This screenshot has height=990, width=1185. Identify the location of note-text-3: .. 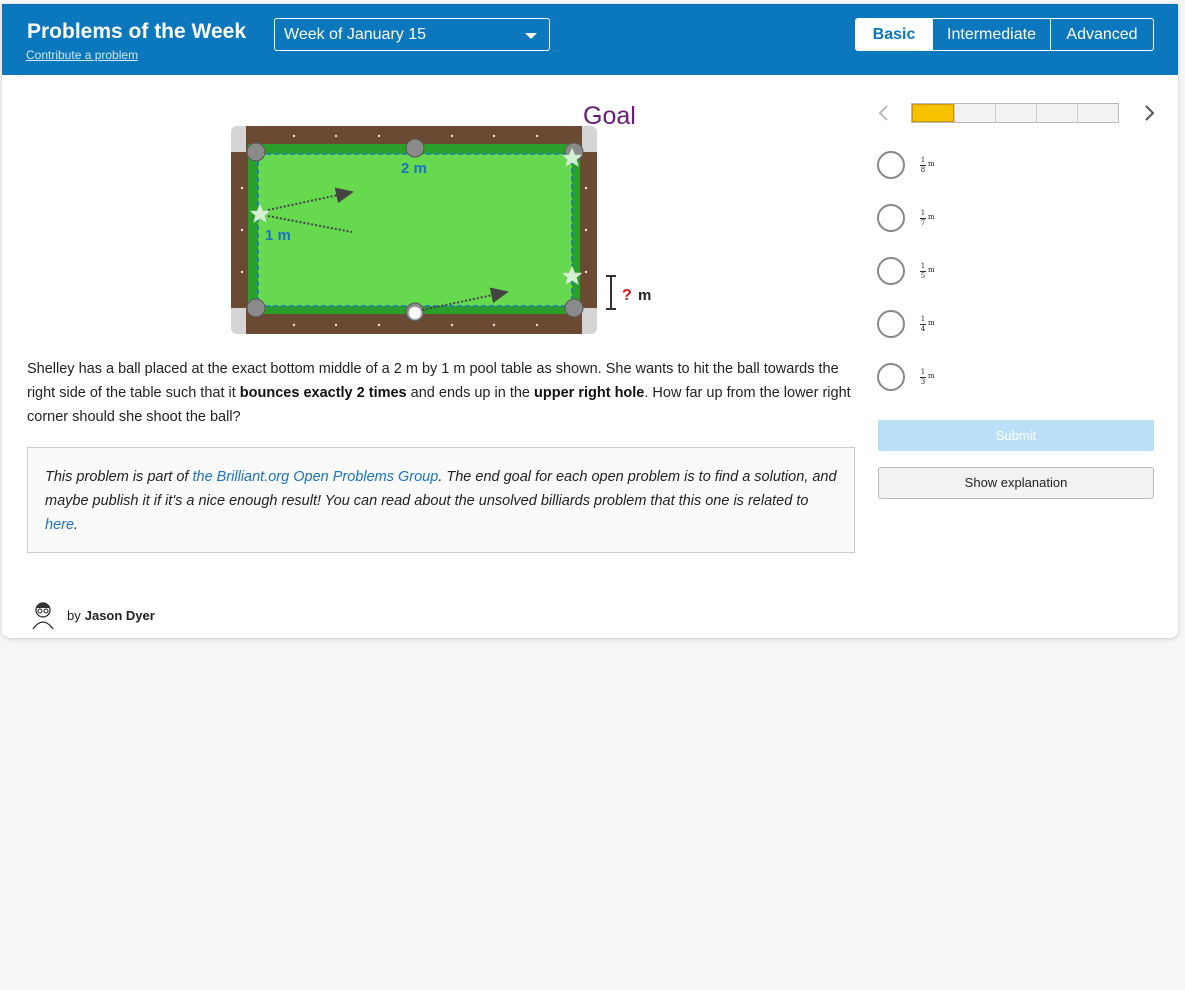
(76, 525).